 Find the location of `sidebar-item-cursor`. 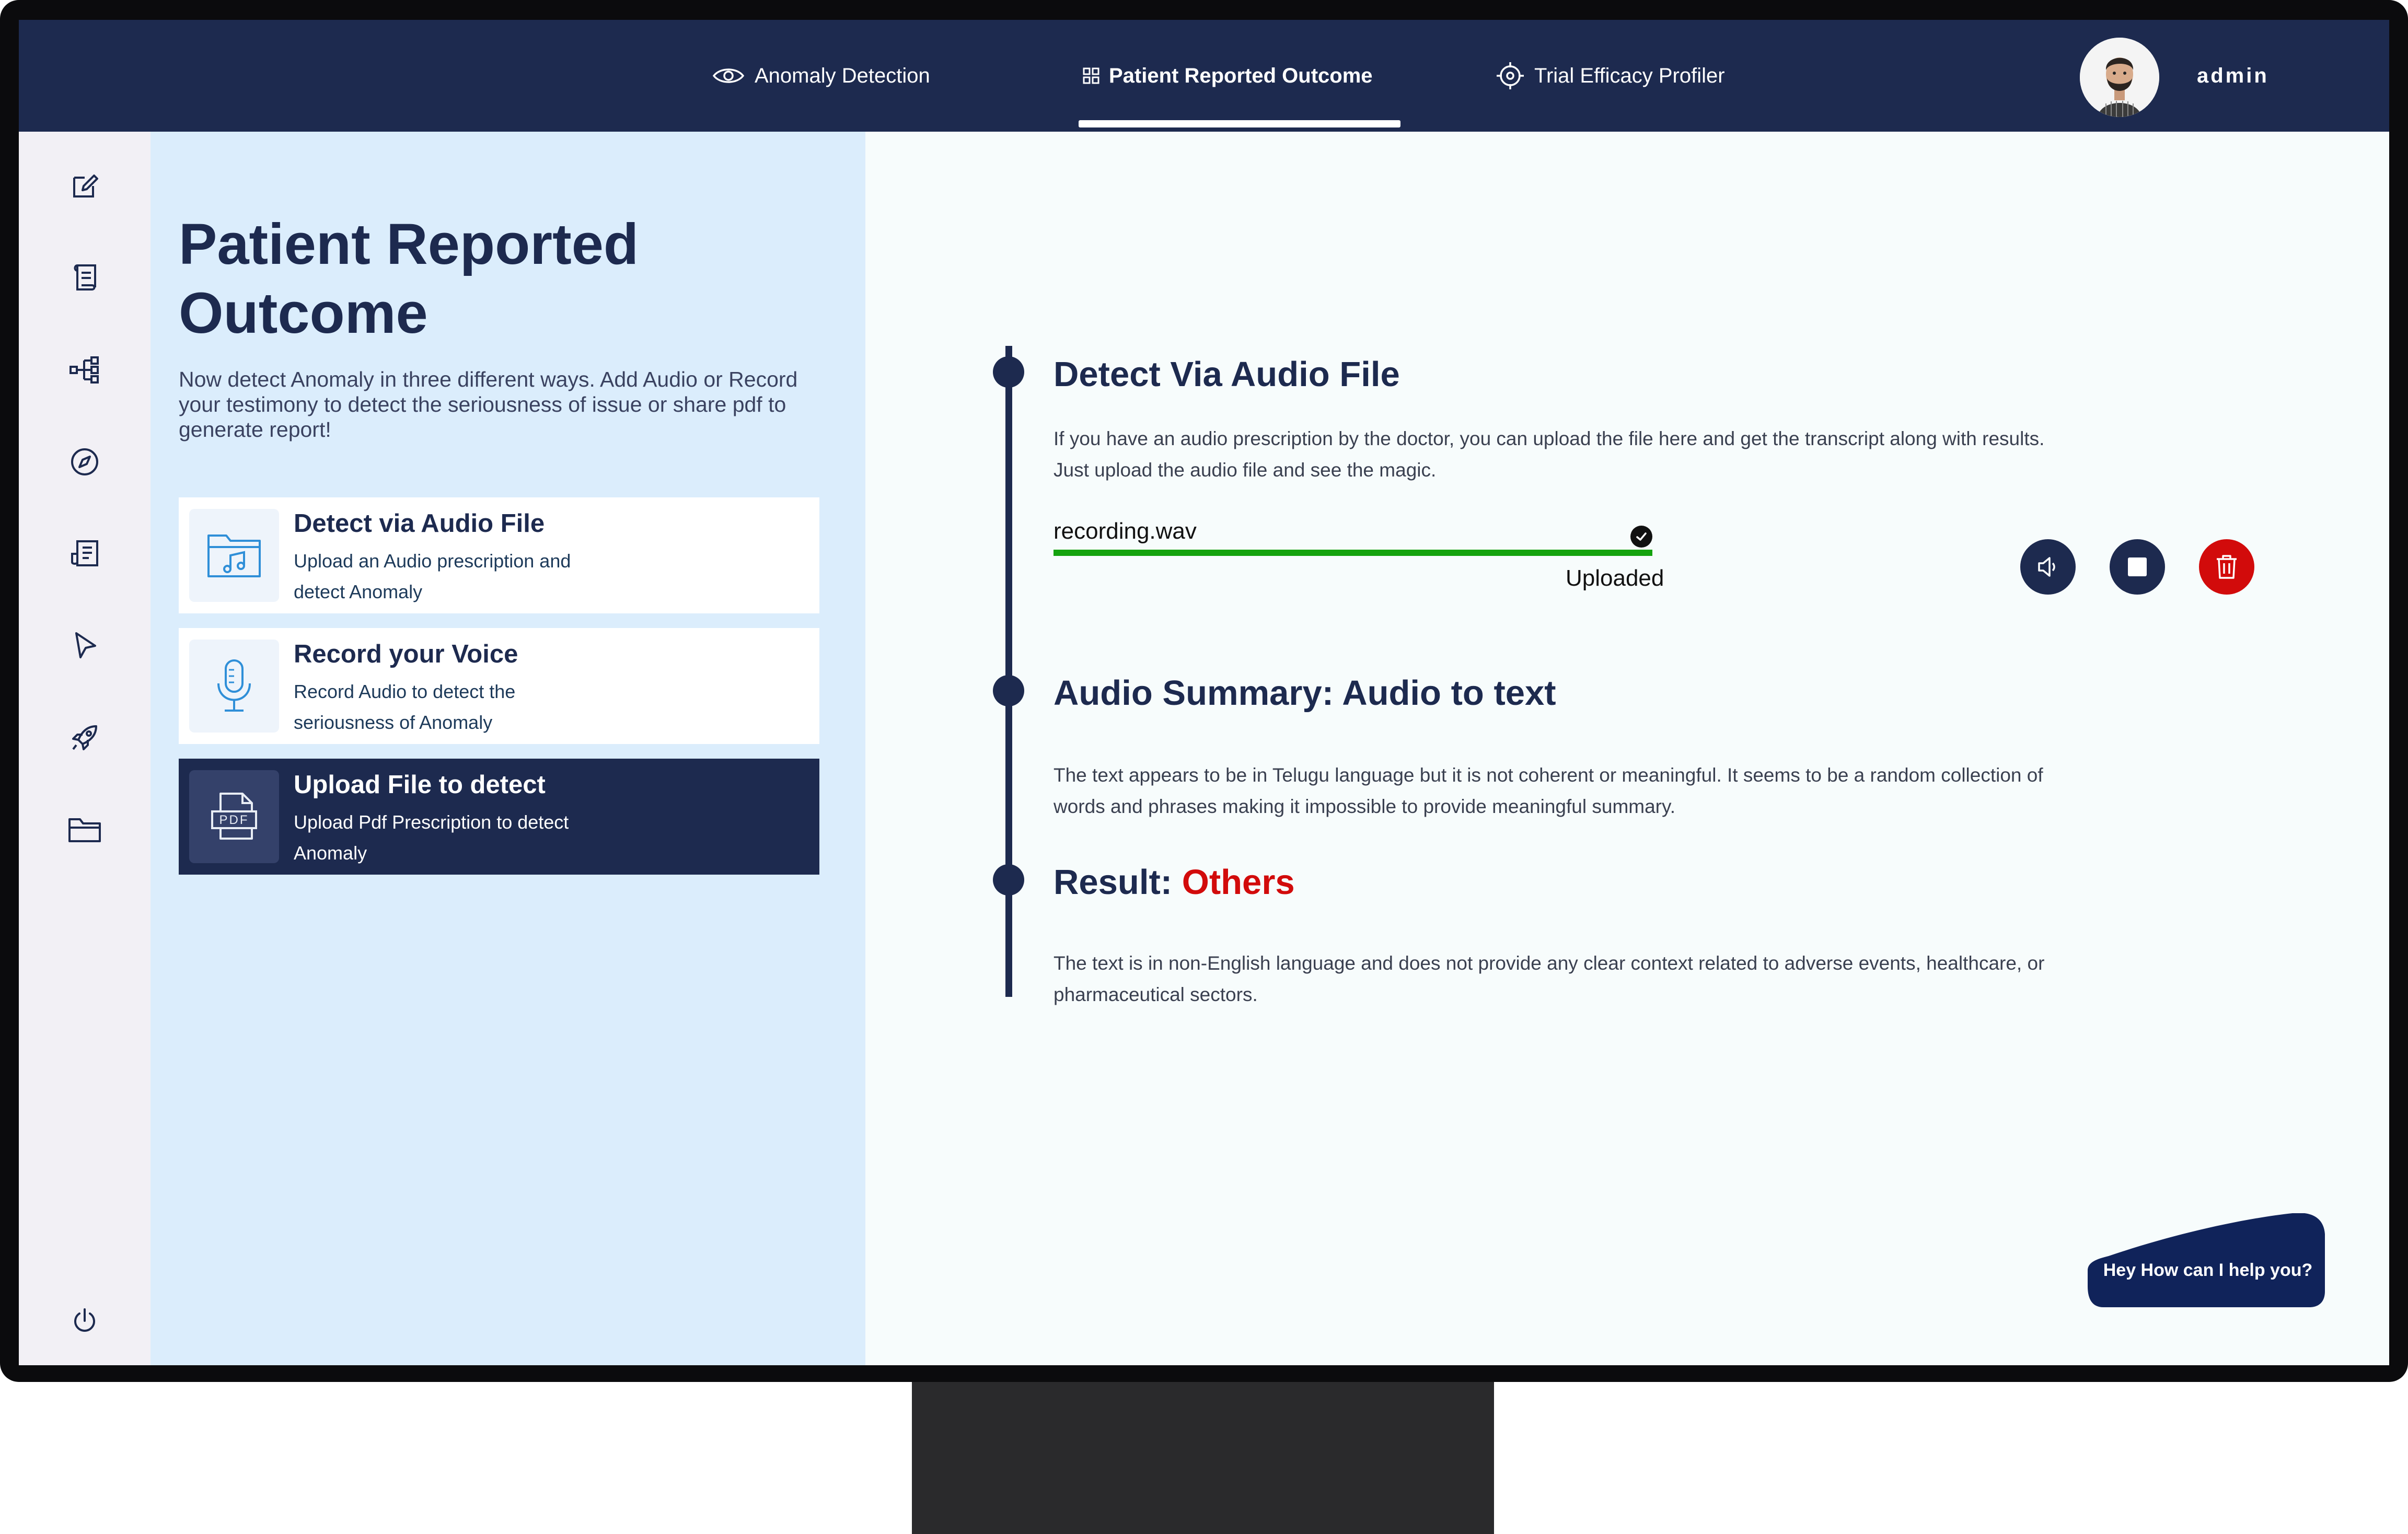

sidebar-item-cursor is located at coordinates (84, 646).